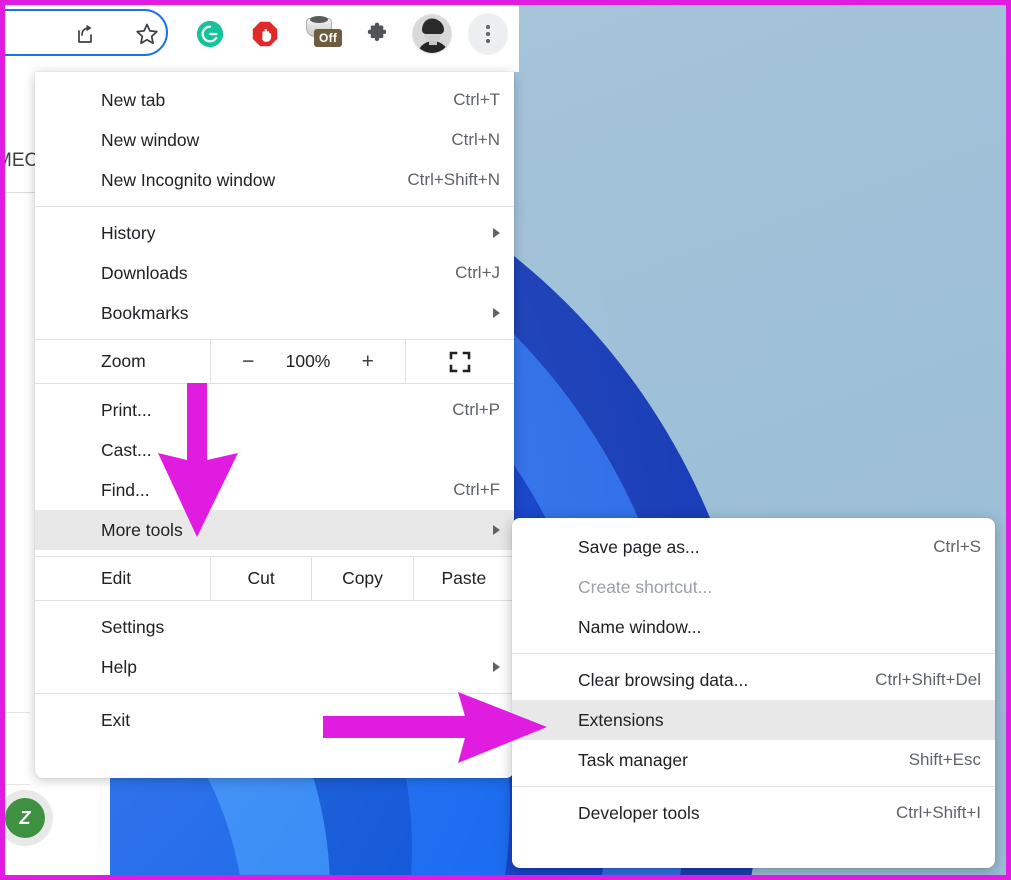 The width and height of the screenshot is (1011, 880). Describe the element at coordinates (274, 667) in the screenshot. I see `menu-item-help: Help` at that location.